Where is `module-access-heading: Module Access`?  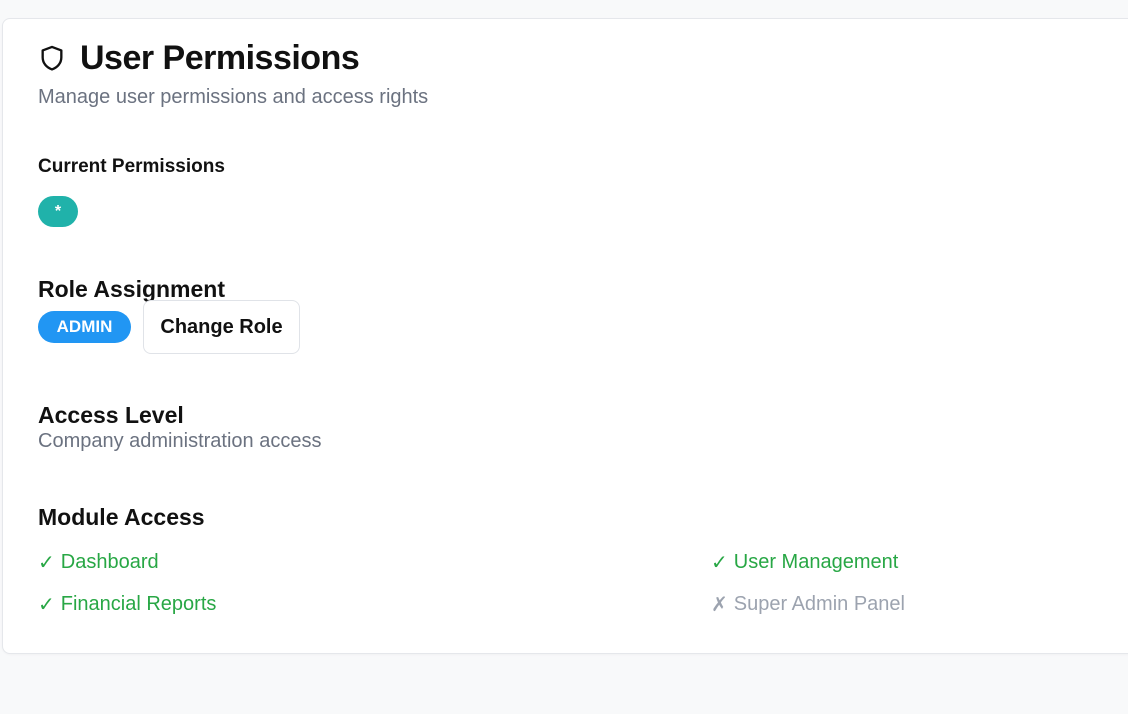
module-access-heading: Module Access is located at coordinates (121, 517).